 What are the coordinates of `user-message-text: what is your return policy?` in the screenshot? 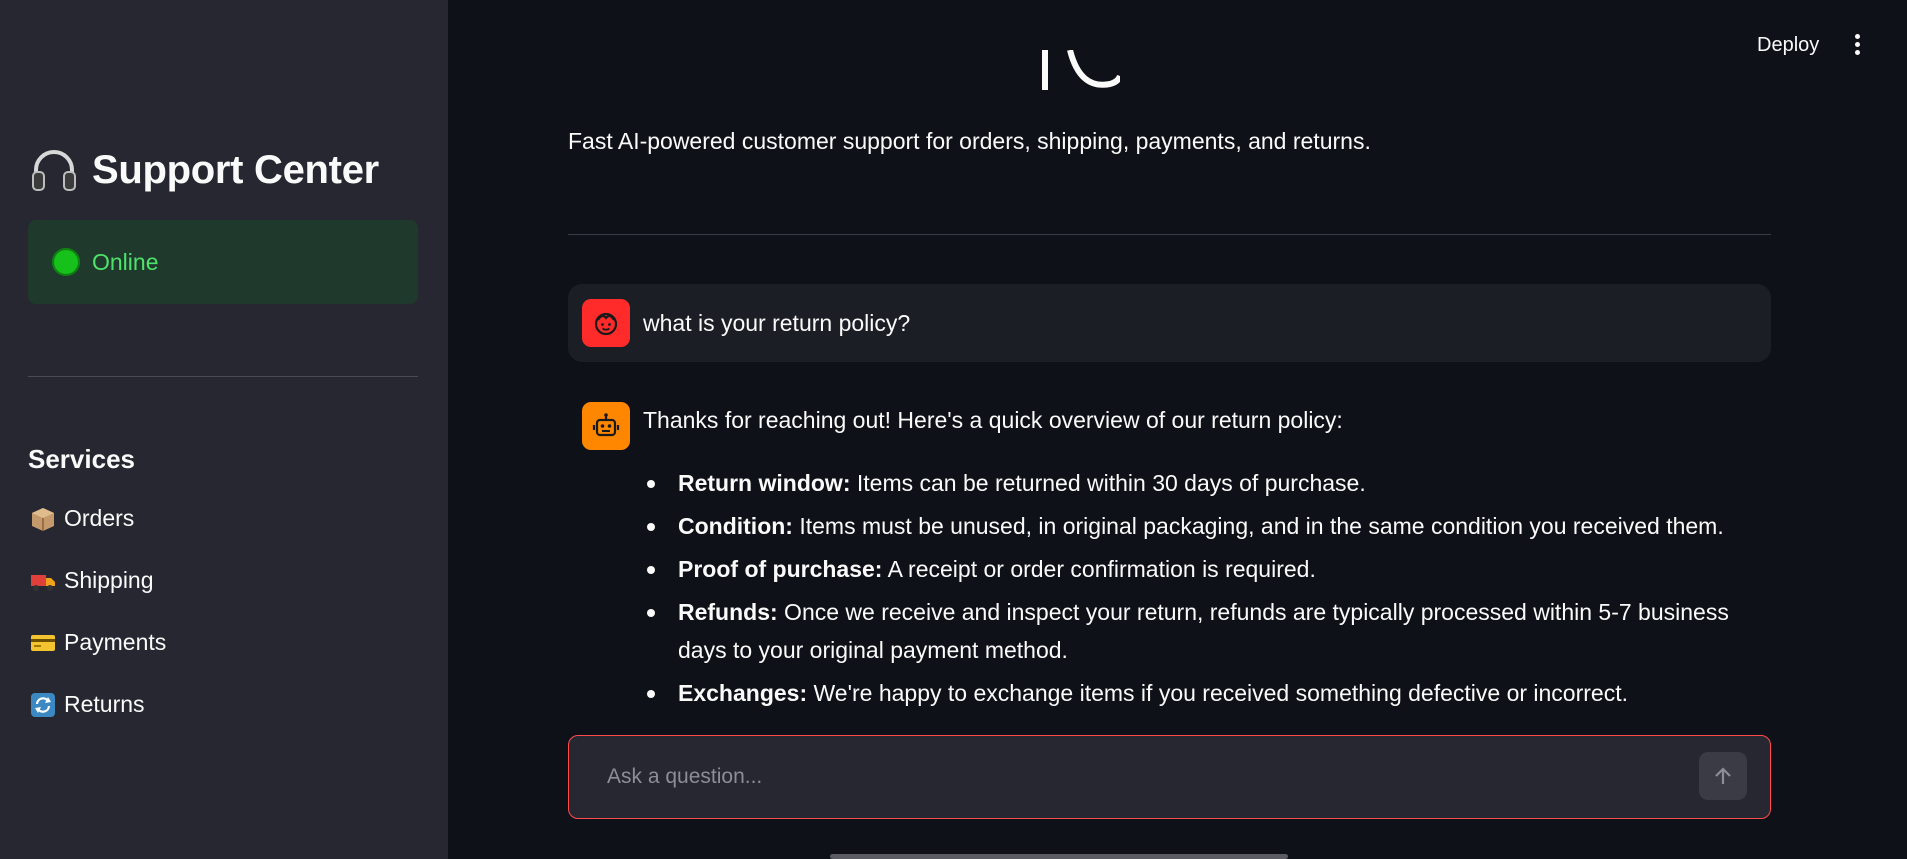 It's located at (777, 323).